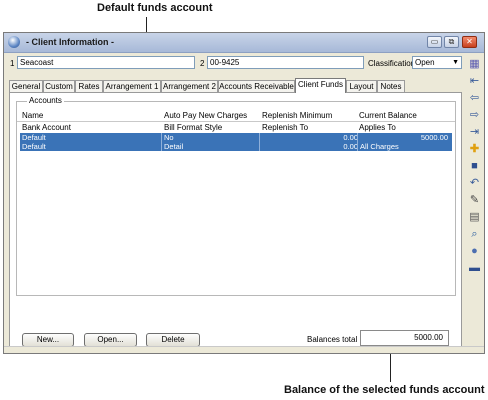  What do you see at coordinates (425, 62) in the screenshot?
I see `classification-value: Open` at bounding box center [425, 62].